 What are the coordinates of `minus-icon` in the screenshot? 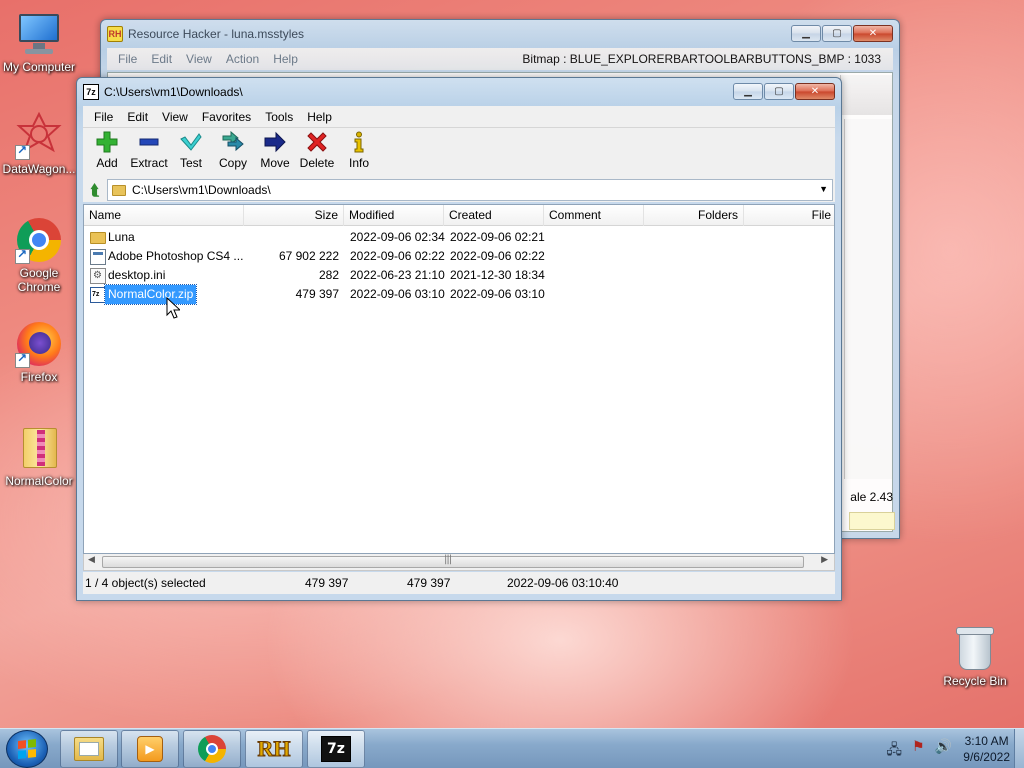 It's located at (149, 142).